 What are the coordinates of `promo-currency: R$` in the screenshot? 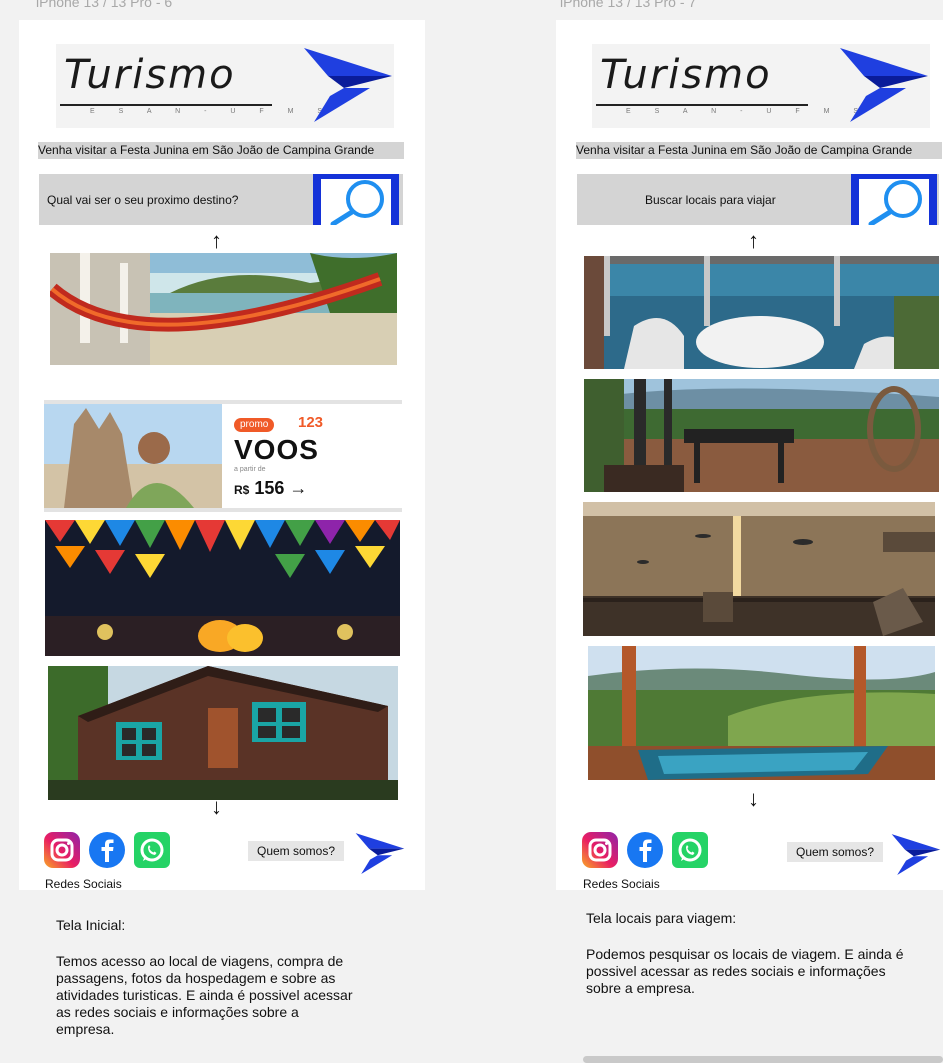 It's located at (242, 490).